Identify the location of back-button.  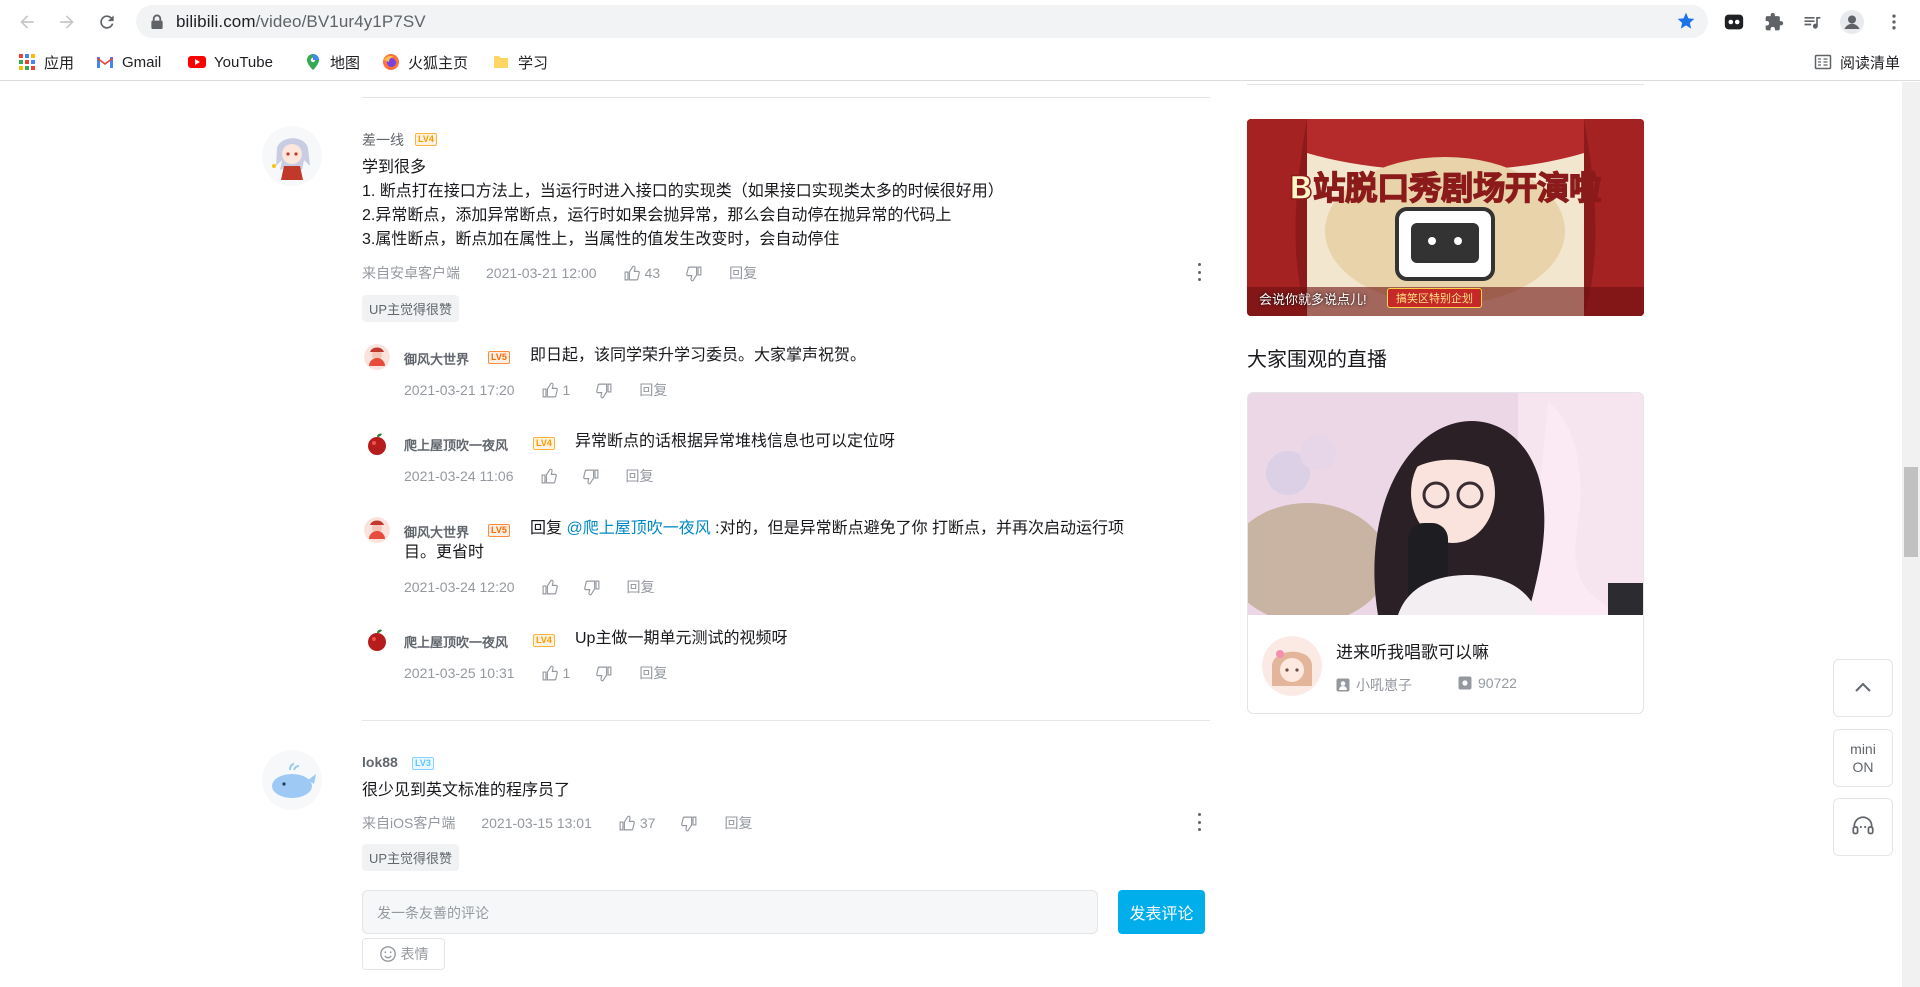
(27, 22).